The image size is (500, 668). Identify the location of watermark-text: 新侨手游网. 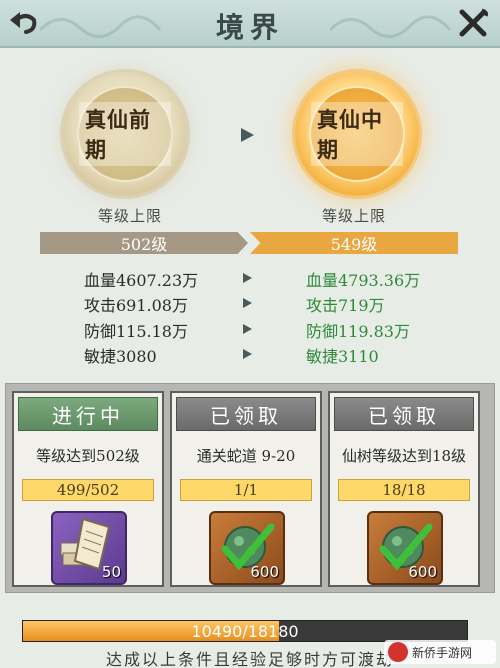
(442, 652).